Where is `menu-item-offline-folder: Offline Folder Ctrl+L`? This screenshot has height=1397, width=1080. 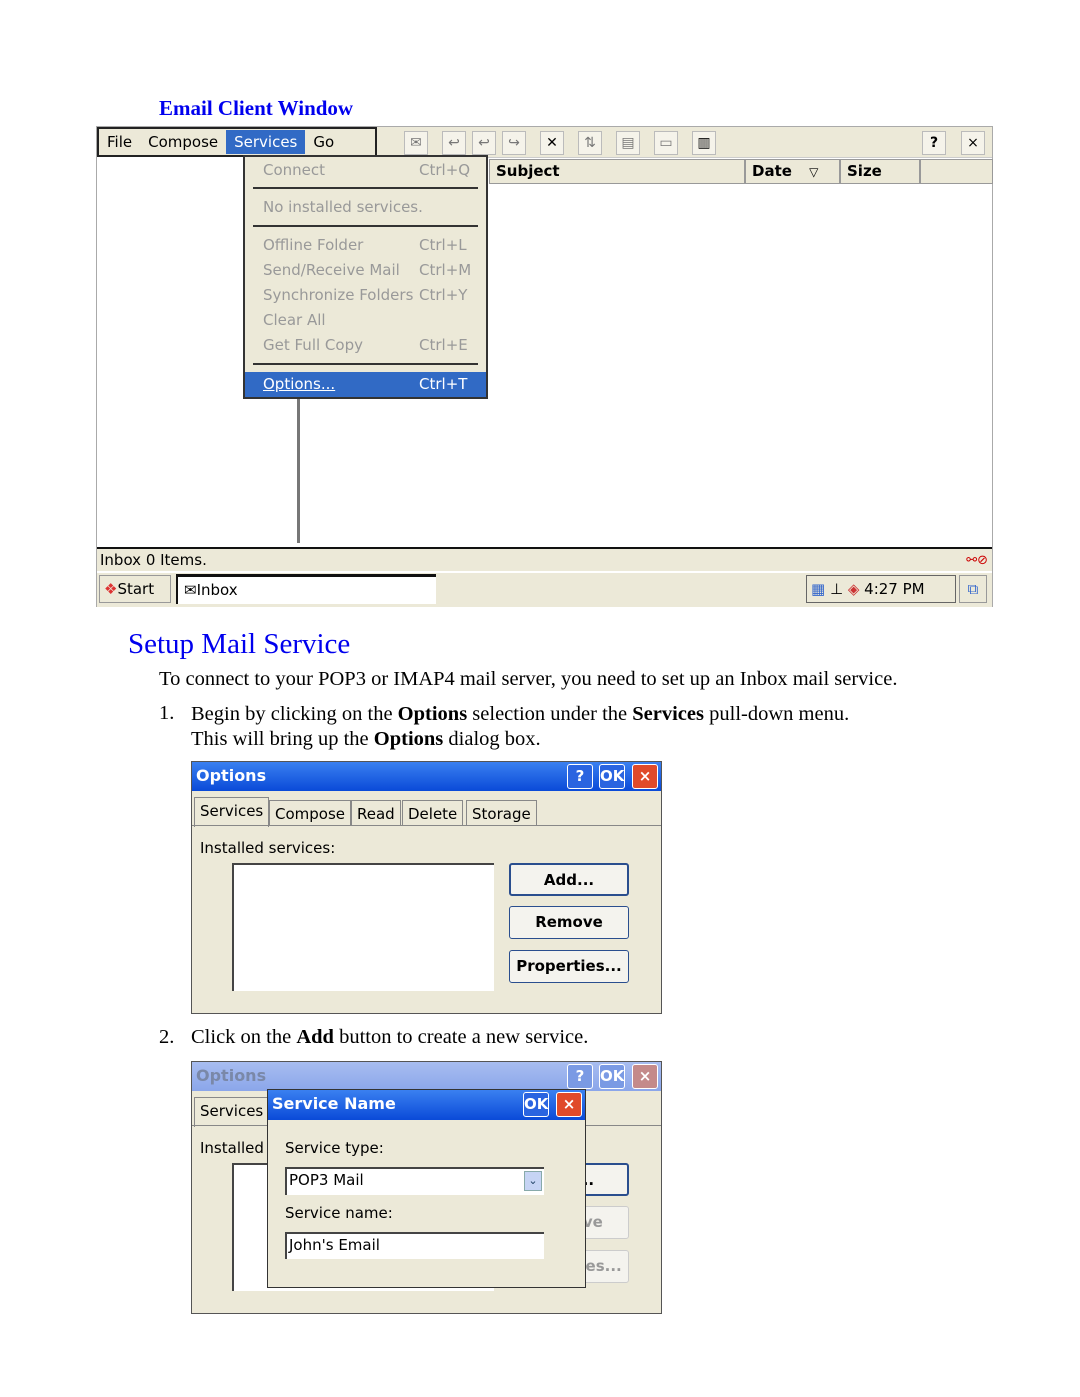
menu-item-offline-folder: Offline Folder Ctrl+L is located at coordinates (370, 247).